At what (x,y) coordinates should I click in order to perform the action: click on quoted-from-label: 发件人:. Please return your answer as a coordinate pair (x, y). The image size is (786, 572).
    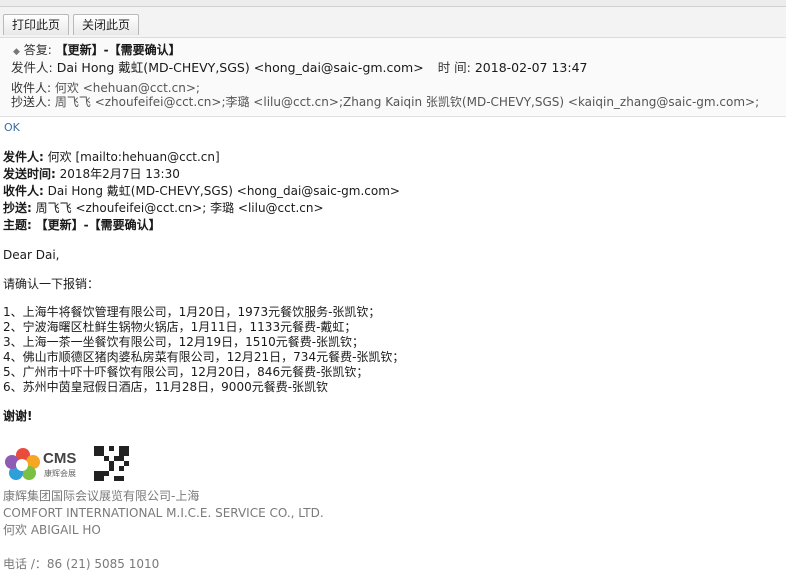
    Looking at the image, I should click on (23, 157).